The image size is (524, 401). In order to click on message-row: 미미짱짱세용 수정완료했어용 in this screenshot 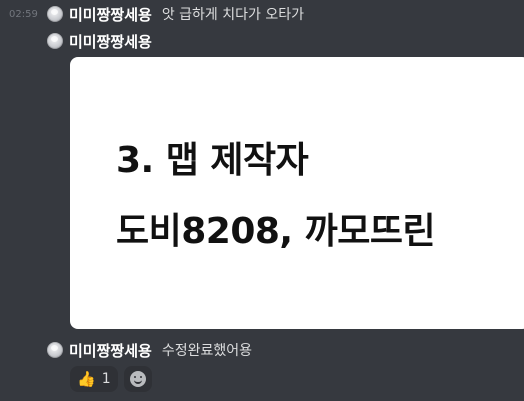, I will do `click(262, 350)`.